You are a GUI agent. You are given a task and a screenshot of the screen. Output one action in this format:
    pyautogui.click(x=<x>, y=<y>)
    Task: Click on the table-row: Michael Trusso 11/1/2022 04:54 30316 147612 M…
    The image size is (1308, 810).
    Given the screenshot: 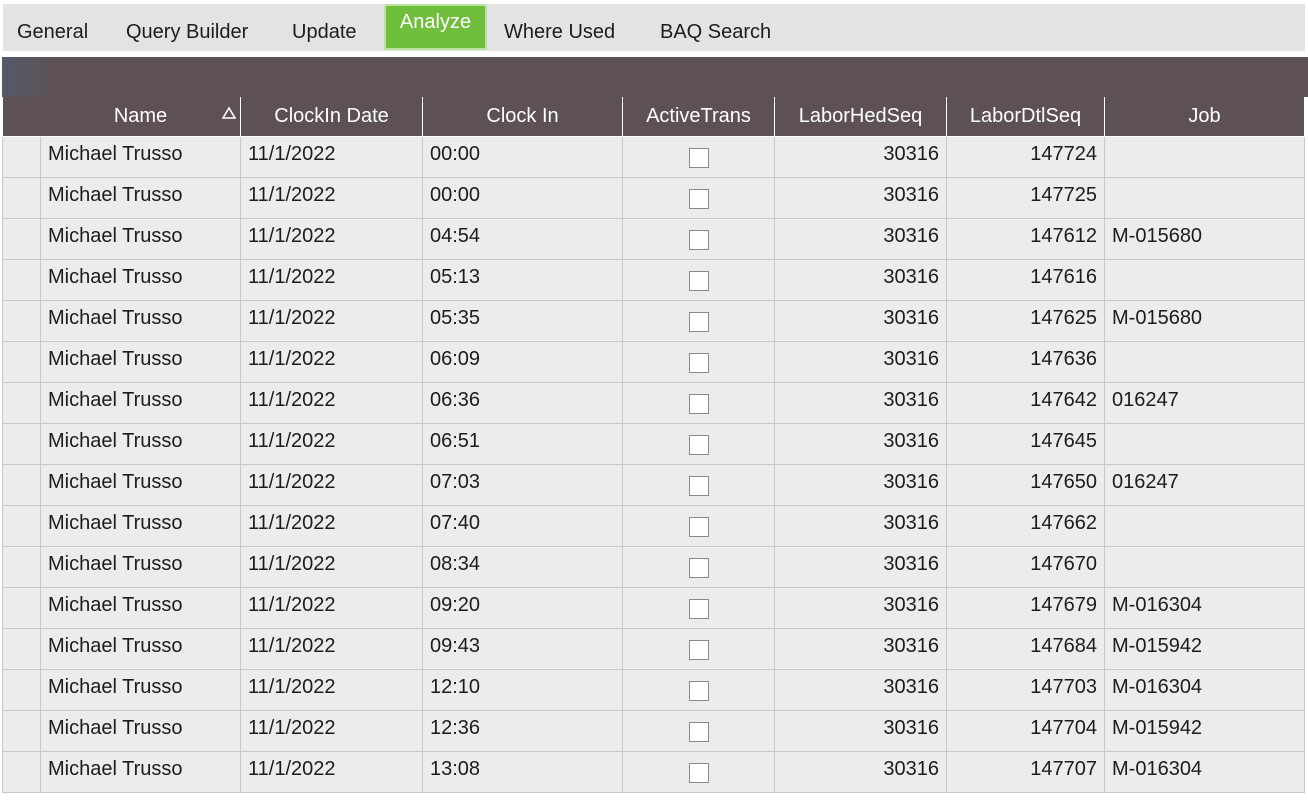 What is the action you would take?
    pyautogui.click(x=653, y=239)
    